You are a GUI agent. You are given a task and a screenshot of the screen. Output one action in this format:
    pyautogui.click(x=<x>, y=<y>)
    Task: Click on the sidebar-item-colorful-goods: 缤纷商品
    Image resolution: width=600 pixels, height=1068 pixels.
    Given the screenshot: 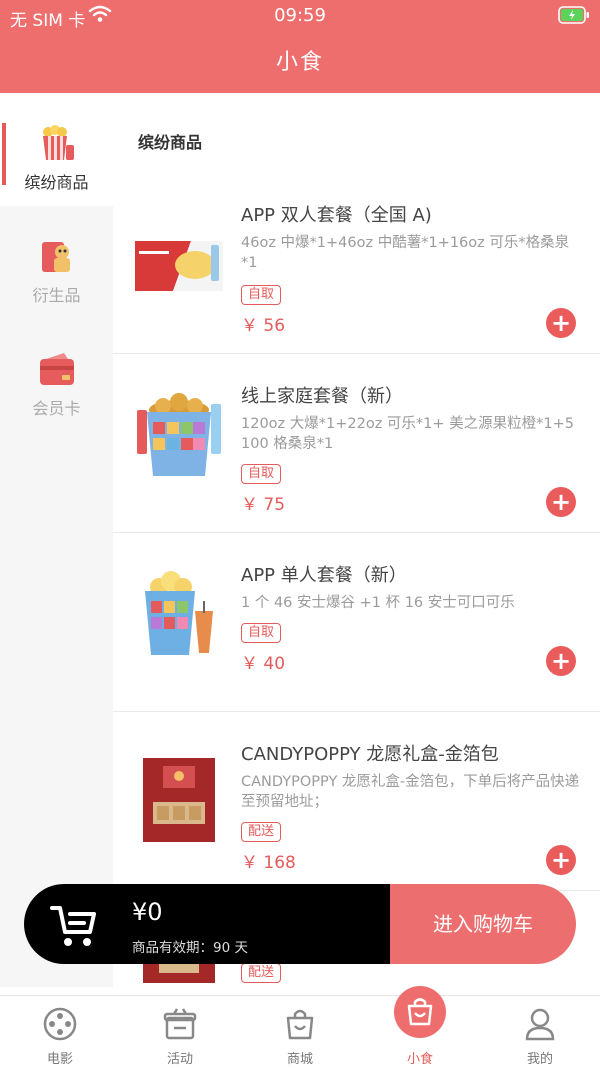 What is the action you would take?
    pyautogui.click(x=56, y=149)
    